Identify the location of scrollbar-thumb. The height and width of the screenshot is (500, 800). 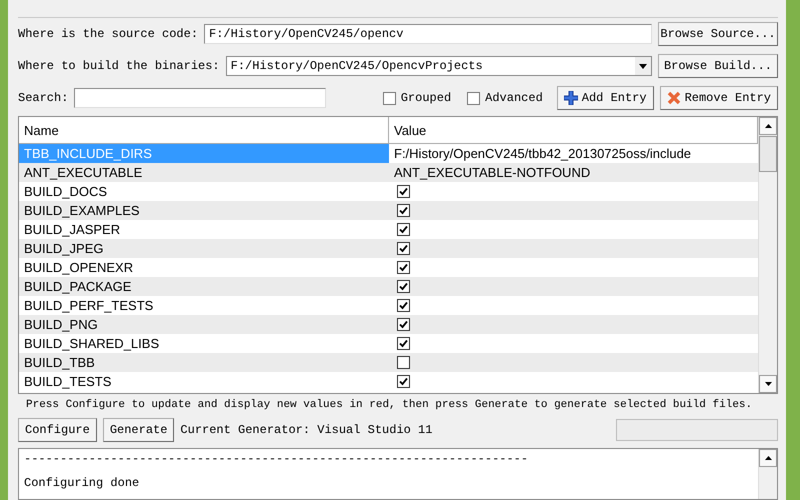
(768, 154).